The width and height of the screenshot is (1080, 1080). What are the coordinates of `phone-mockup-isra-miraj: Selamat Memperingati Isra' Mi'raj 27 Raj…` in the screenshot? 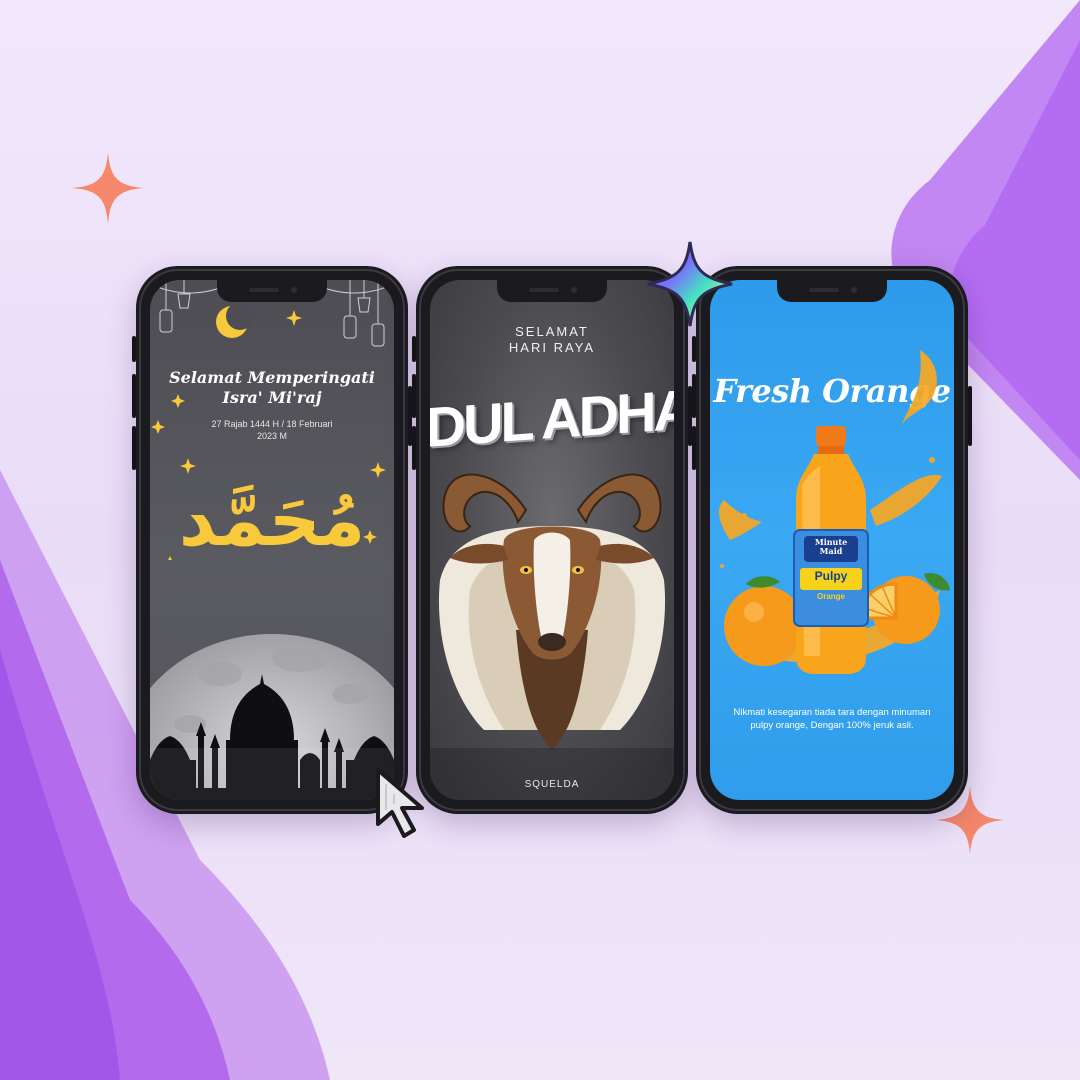 It's located at (272, 540).